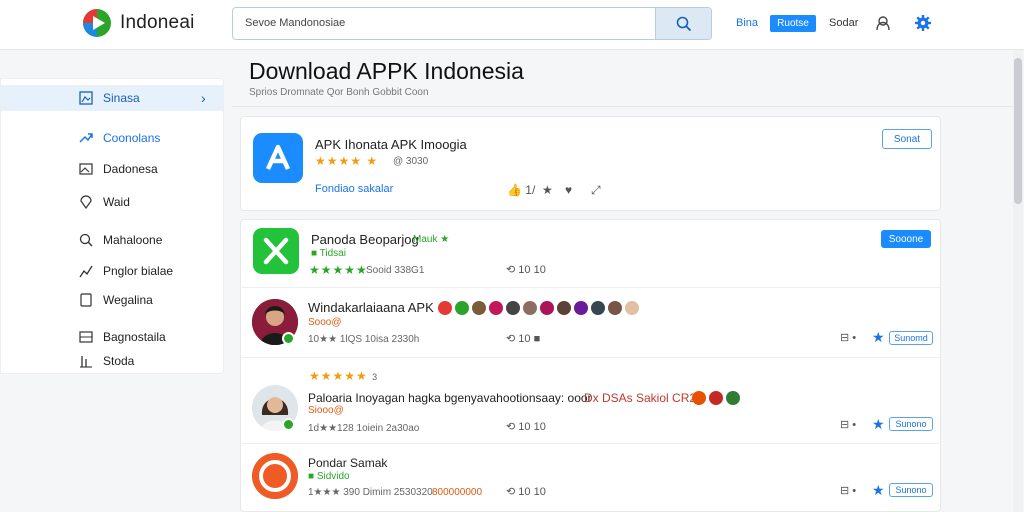 This screenshot has width=1024, height=512. I want to click on scrollbar-thumb, so click(1018, 131).